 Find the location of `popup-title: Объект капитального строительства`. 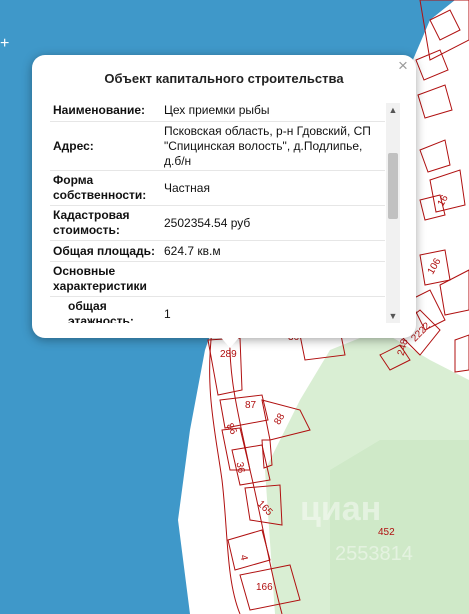

popup-title: Объект капитального строительства is located at coordinates (224, 78).